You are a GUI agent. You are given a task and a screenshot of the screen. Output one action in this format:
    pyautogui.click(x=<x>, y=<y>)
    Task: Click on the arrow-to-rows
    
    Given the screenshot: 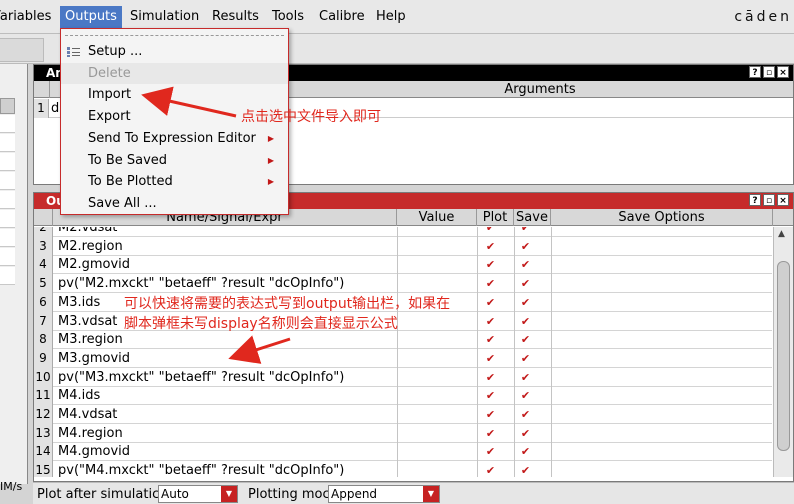 What is the action you would take?
    pyautogui.click(x=259, y=349)
    